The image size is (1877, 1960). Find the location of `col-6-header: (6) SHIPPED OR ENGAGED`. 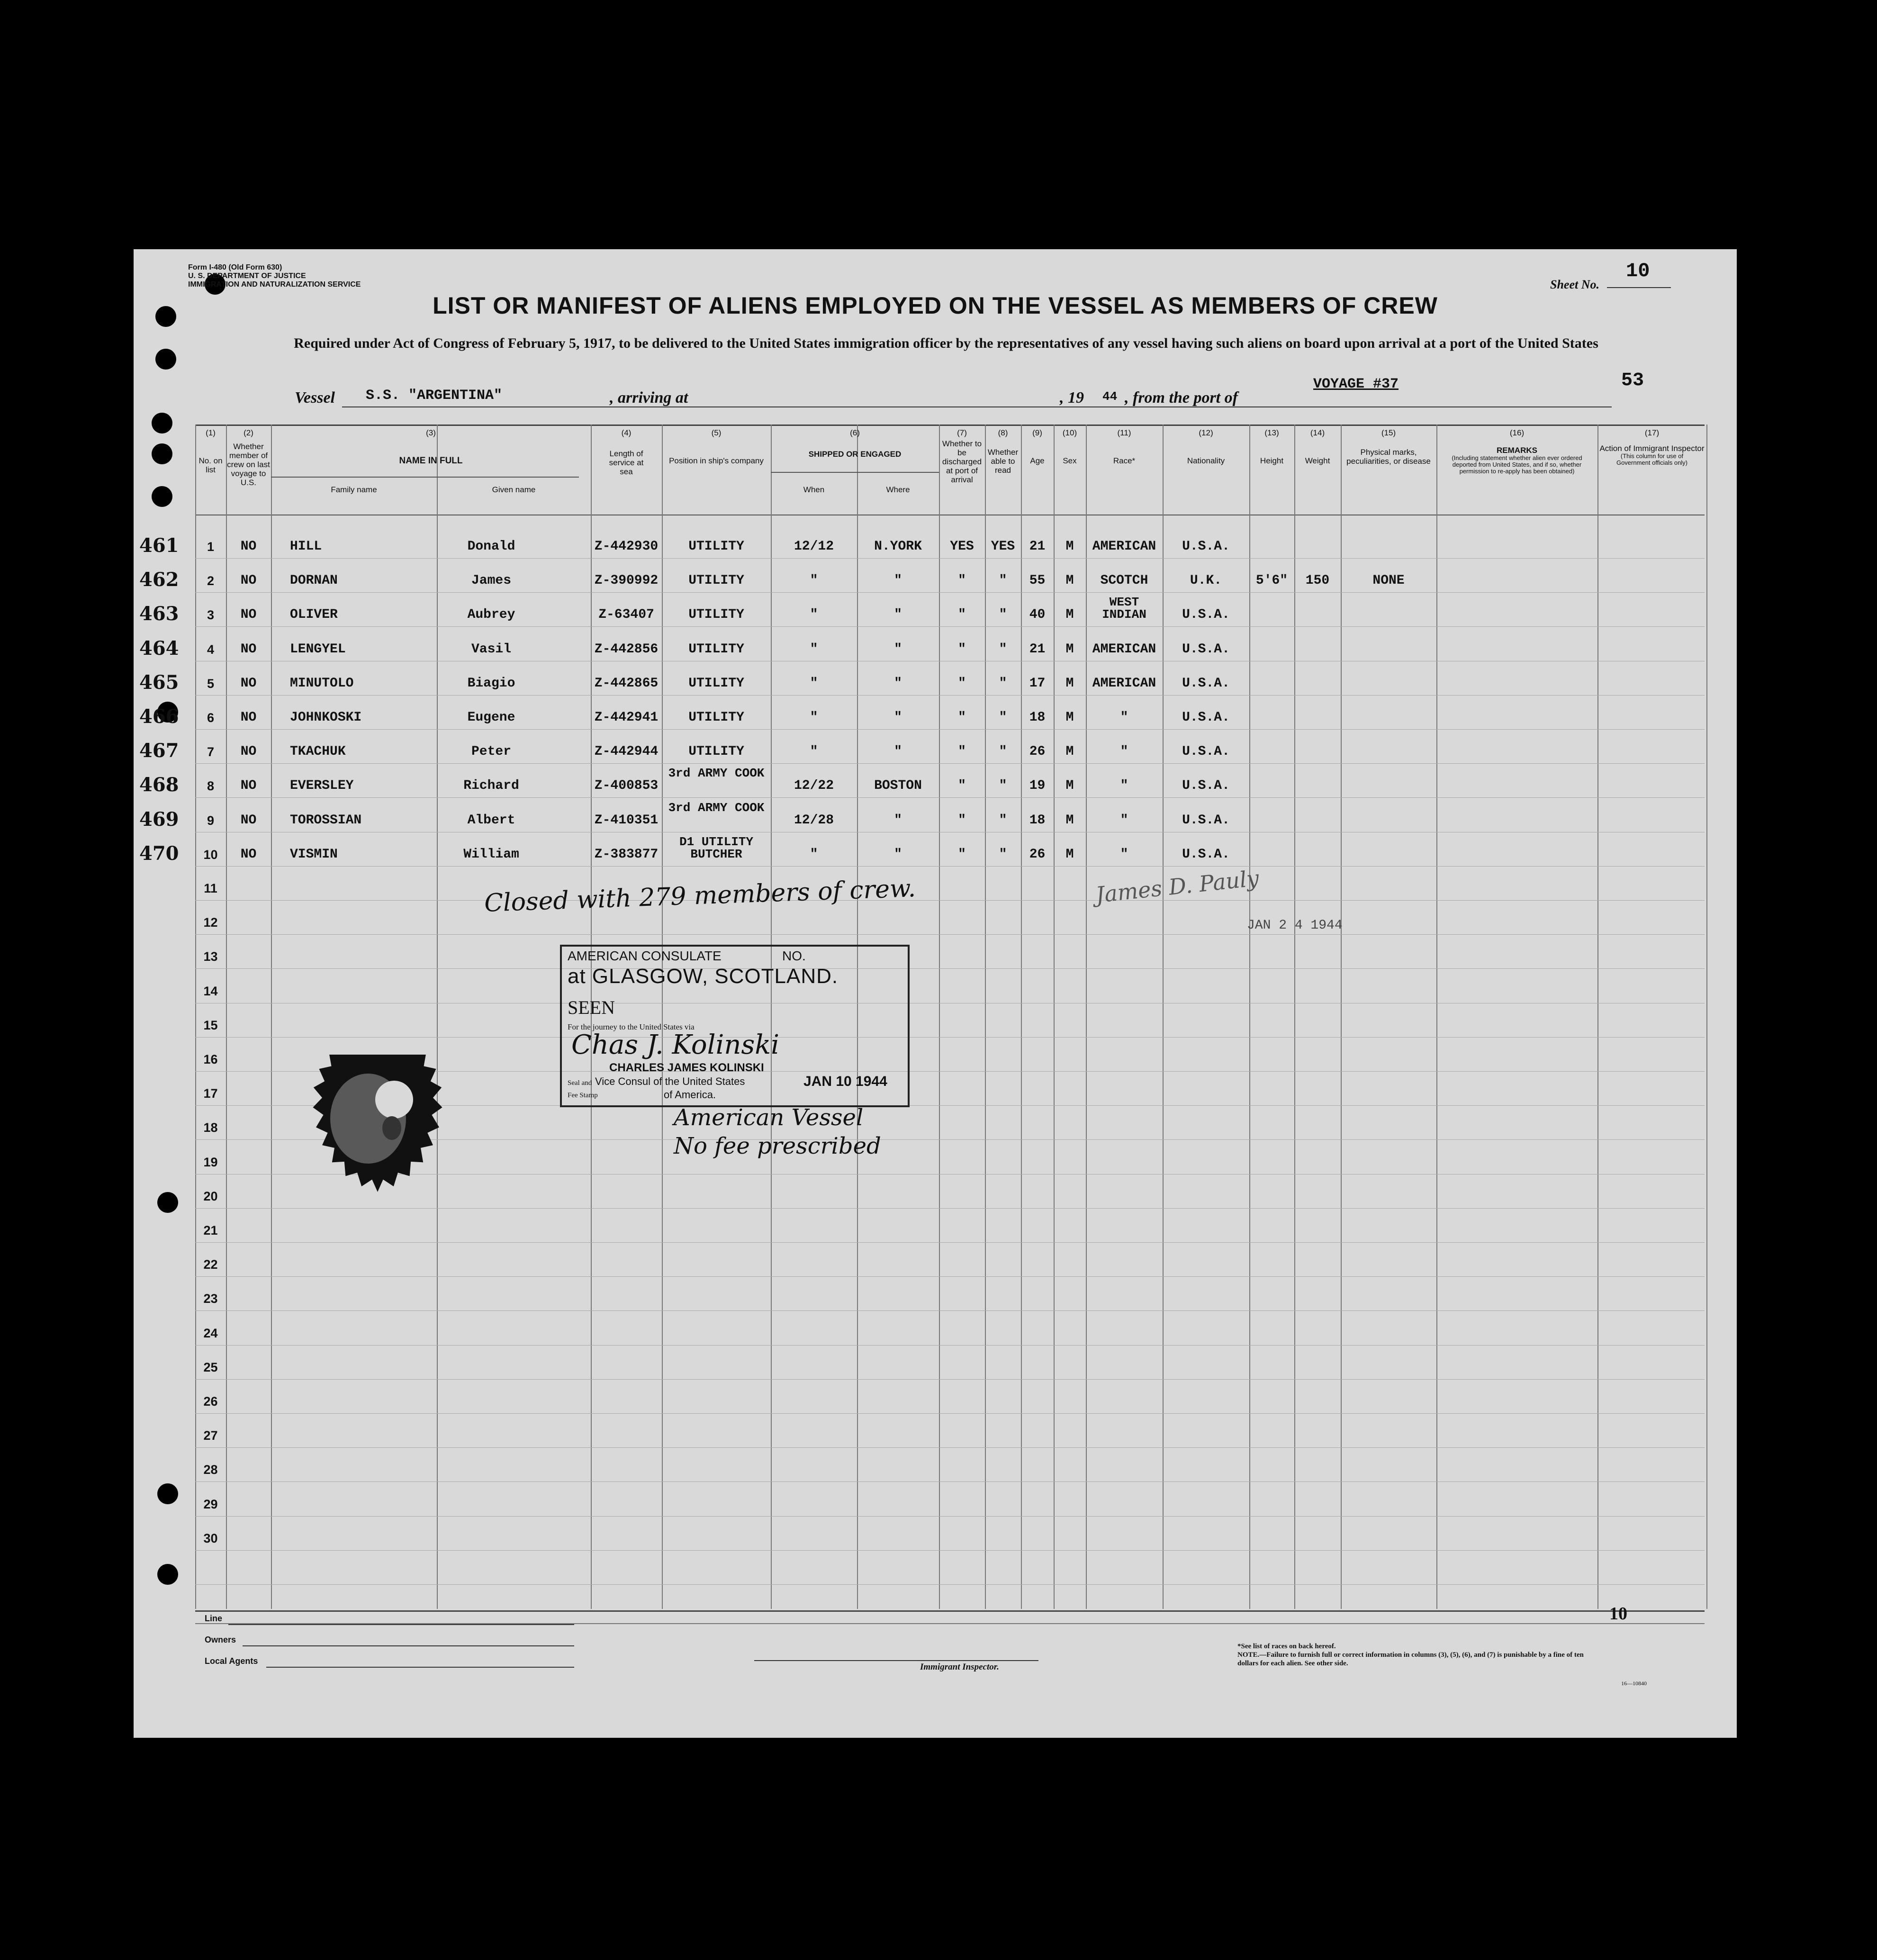

col-6-header: (6) SHIPPED OR ENGAGED is located at coordinates (855, 443).